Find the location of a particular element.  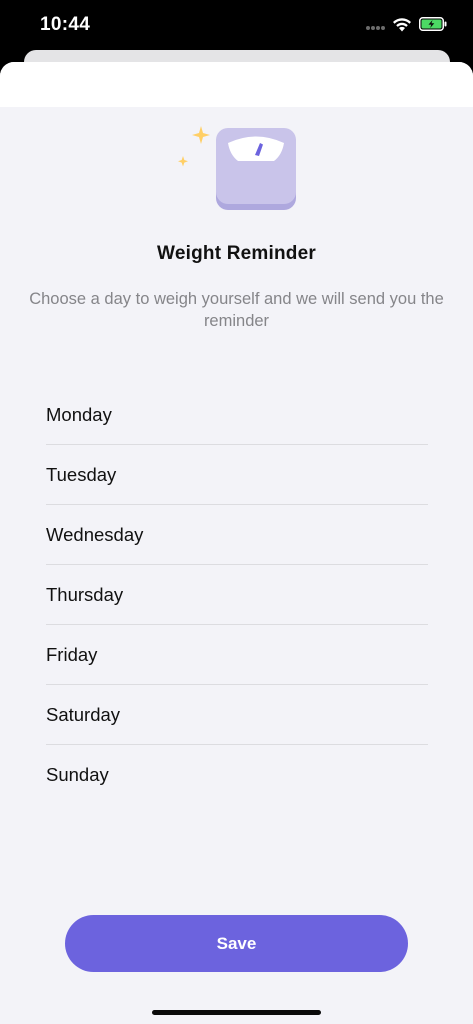

day-option-monday: Monday is located at coordinates (237, 415).